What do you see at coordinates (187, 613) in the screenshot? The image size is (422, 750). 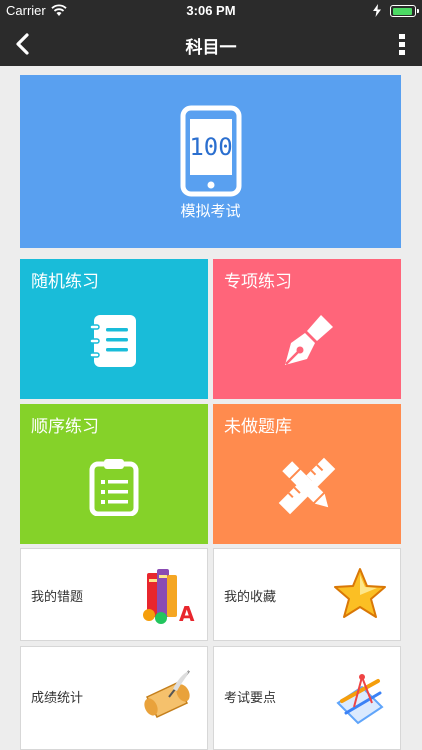 I see `svg-text: A` at bounding box center [187, 613].